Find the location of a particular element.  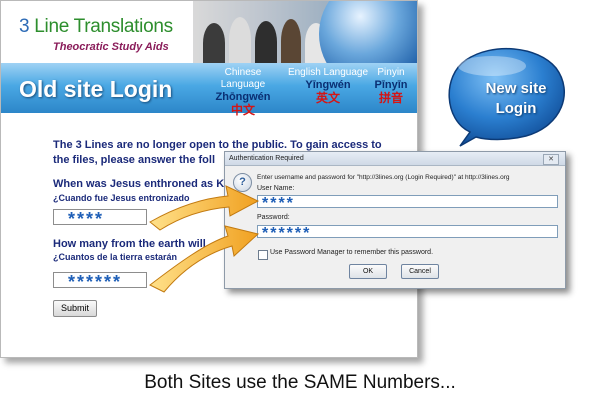

username-field: **** is located at coordinates (407, 201).